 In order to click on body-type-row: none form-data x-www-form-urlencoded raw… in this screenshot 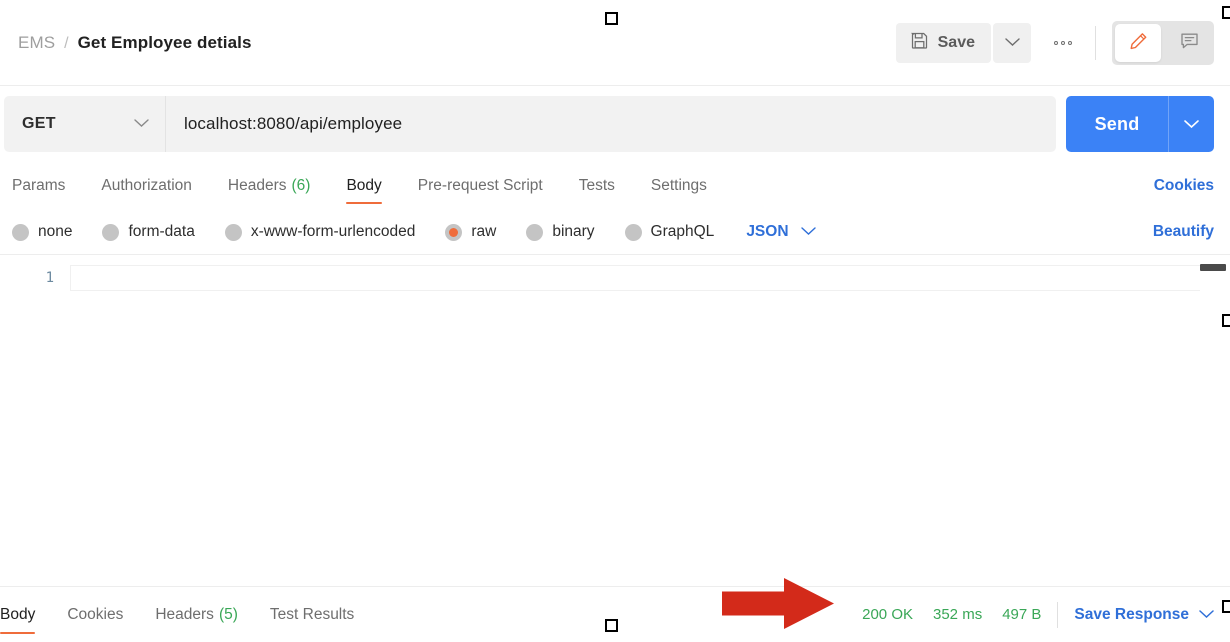, I will do `click(615, 232)`.